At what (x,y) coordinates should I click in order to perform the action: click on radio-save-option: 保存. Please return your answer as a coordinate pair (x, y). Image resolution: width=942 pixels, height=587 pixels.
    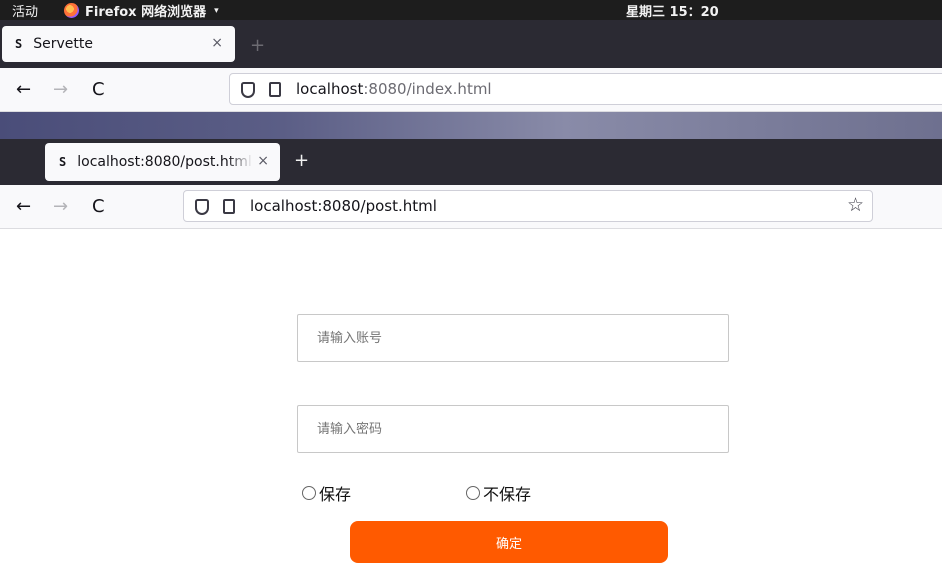
    Looking at the image, I should click on (326, 493).